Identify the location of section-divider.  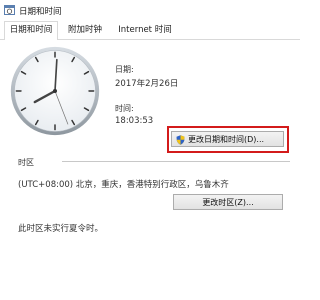
(176, 161).